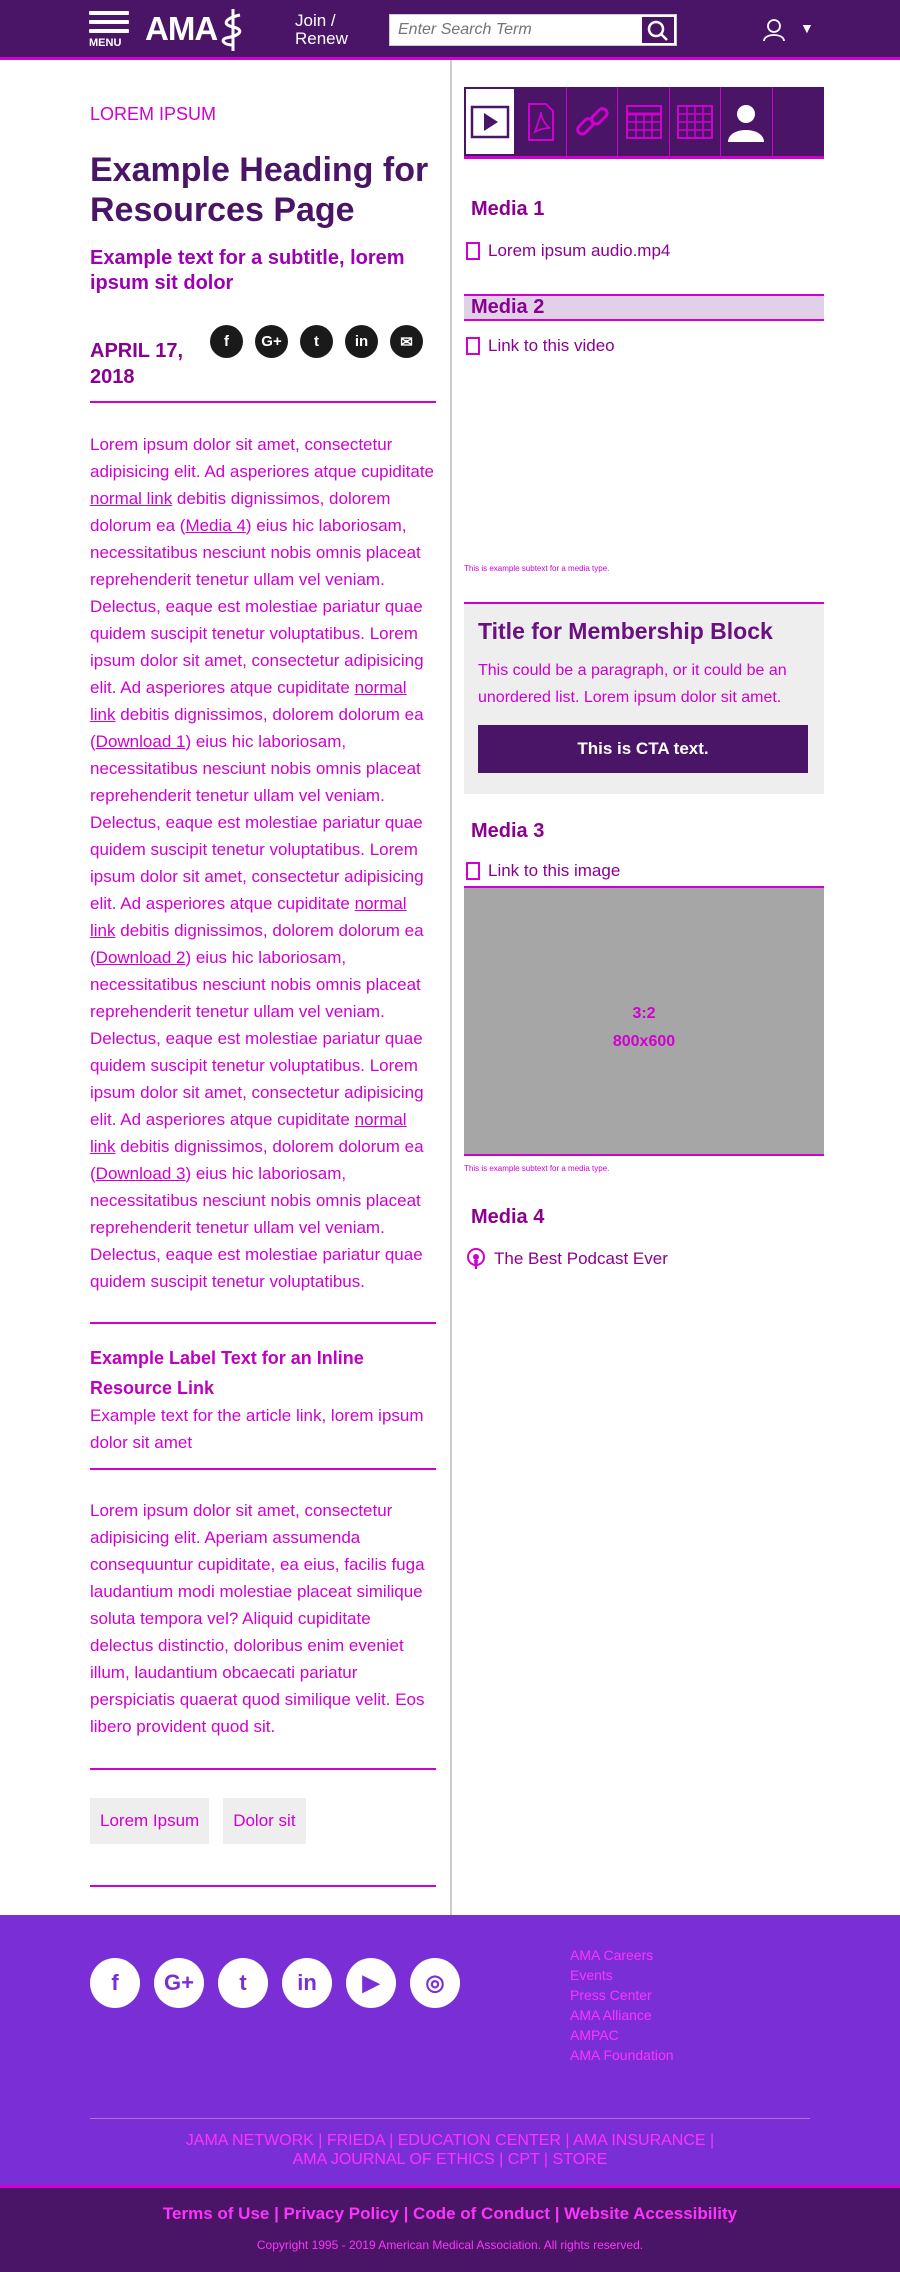 This screenshot has height=2272, width=900. I want to click on tab-empty, so click(798, 121).